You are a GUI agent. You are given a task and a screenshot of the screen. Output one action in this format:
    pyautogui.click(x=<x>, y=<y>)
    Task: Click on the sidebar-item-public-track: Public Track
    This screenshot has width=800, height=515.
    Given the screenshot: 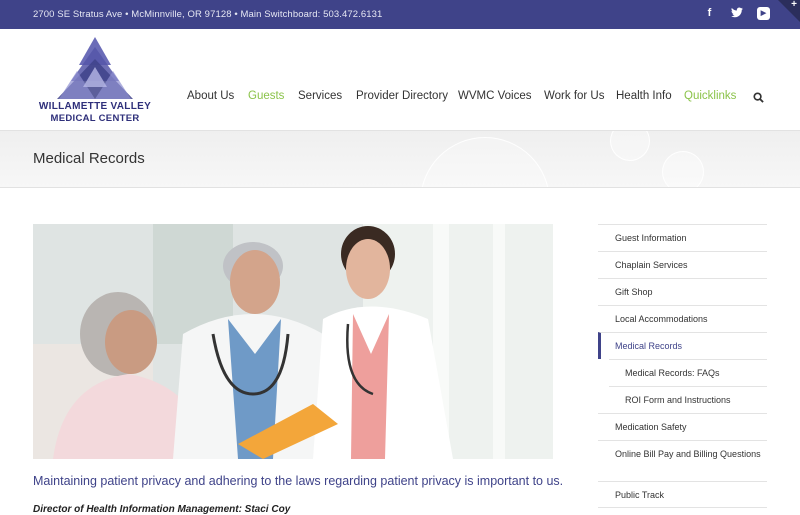 What is the action you would take?
    pyautogui.click(x=682, y=494)
    